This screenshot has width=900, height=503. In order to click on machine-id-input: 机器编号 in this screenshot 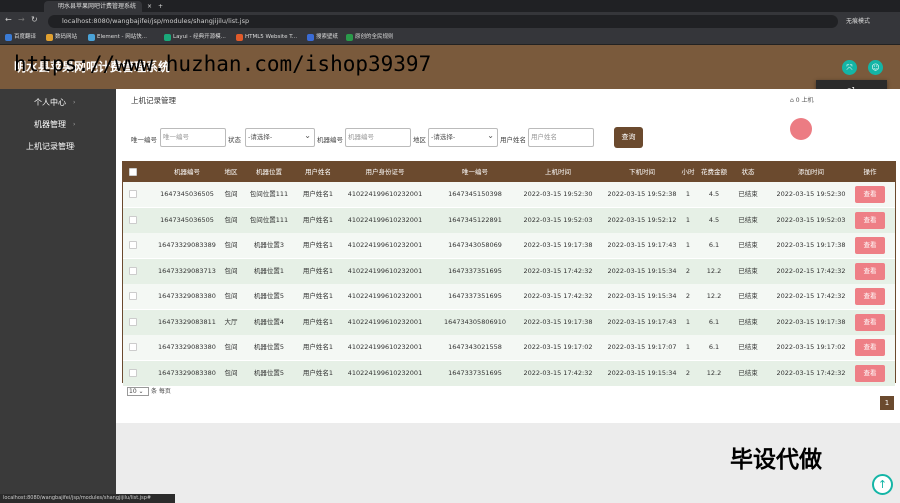, I will do `click(378, 137)`.